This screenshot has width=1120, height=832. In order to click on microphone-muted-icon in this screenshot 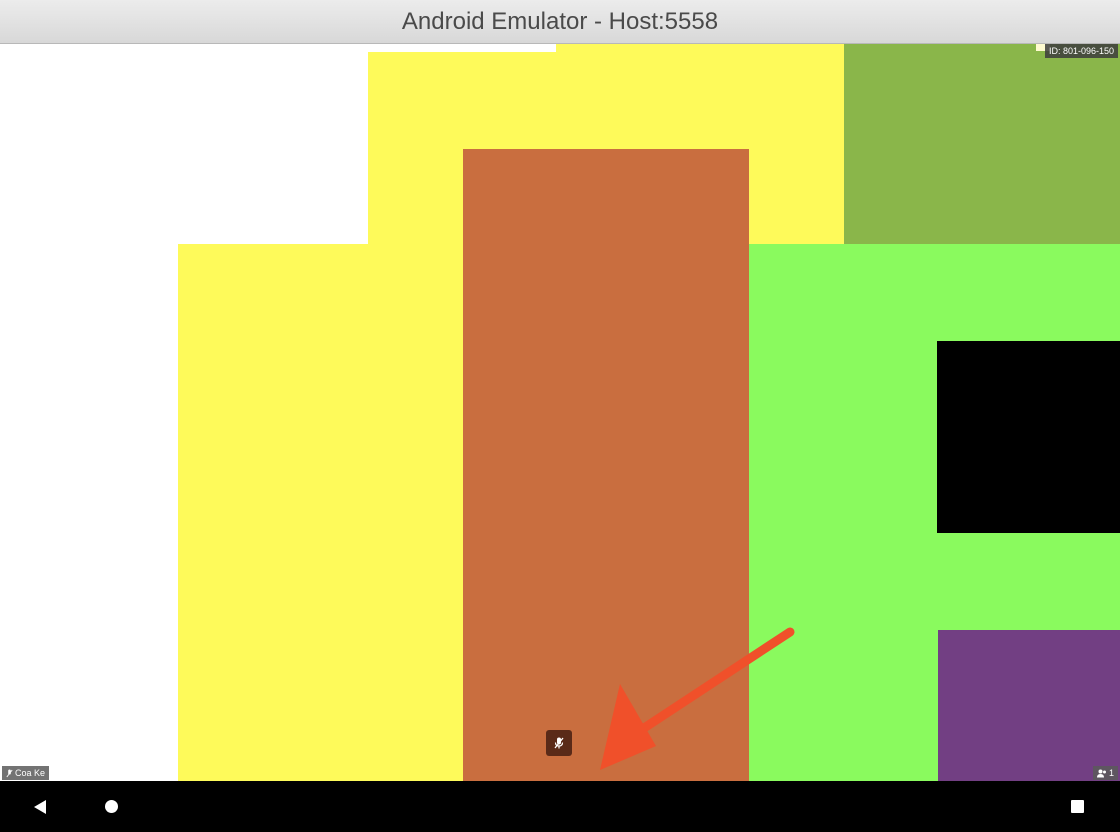, I will do `click(559, 743)`.